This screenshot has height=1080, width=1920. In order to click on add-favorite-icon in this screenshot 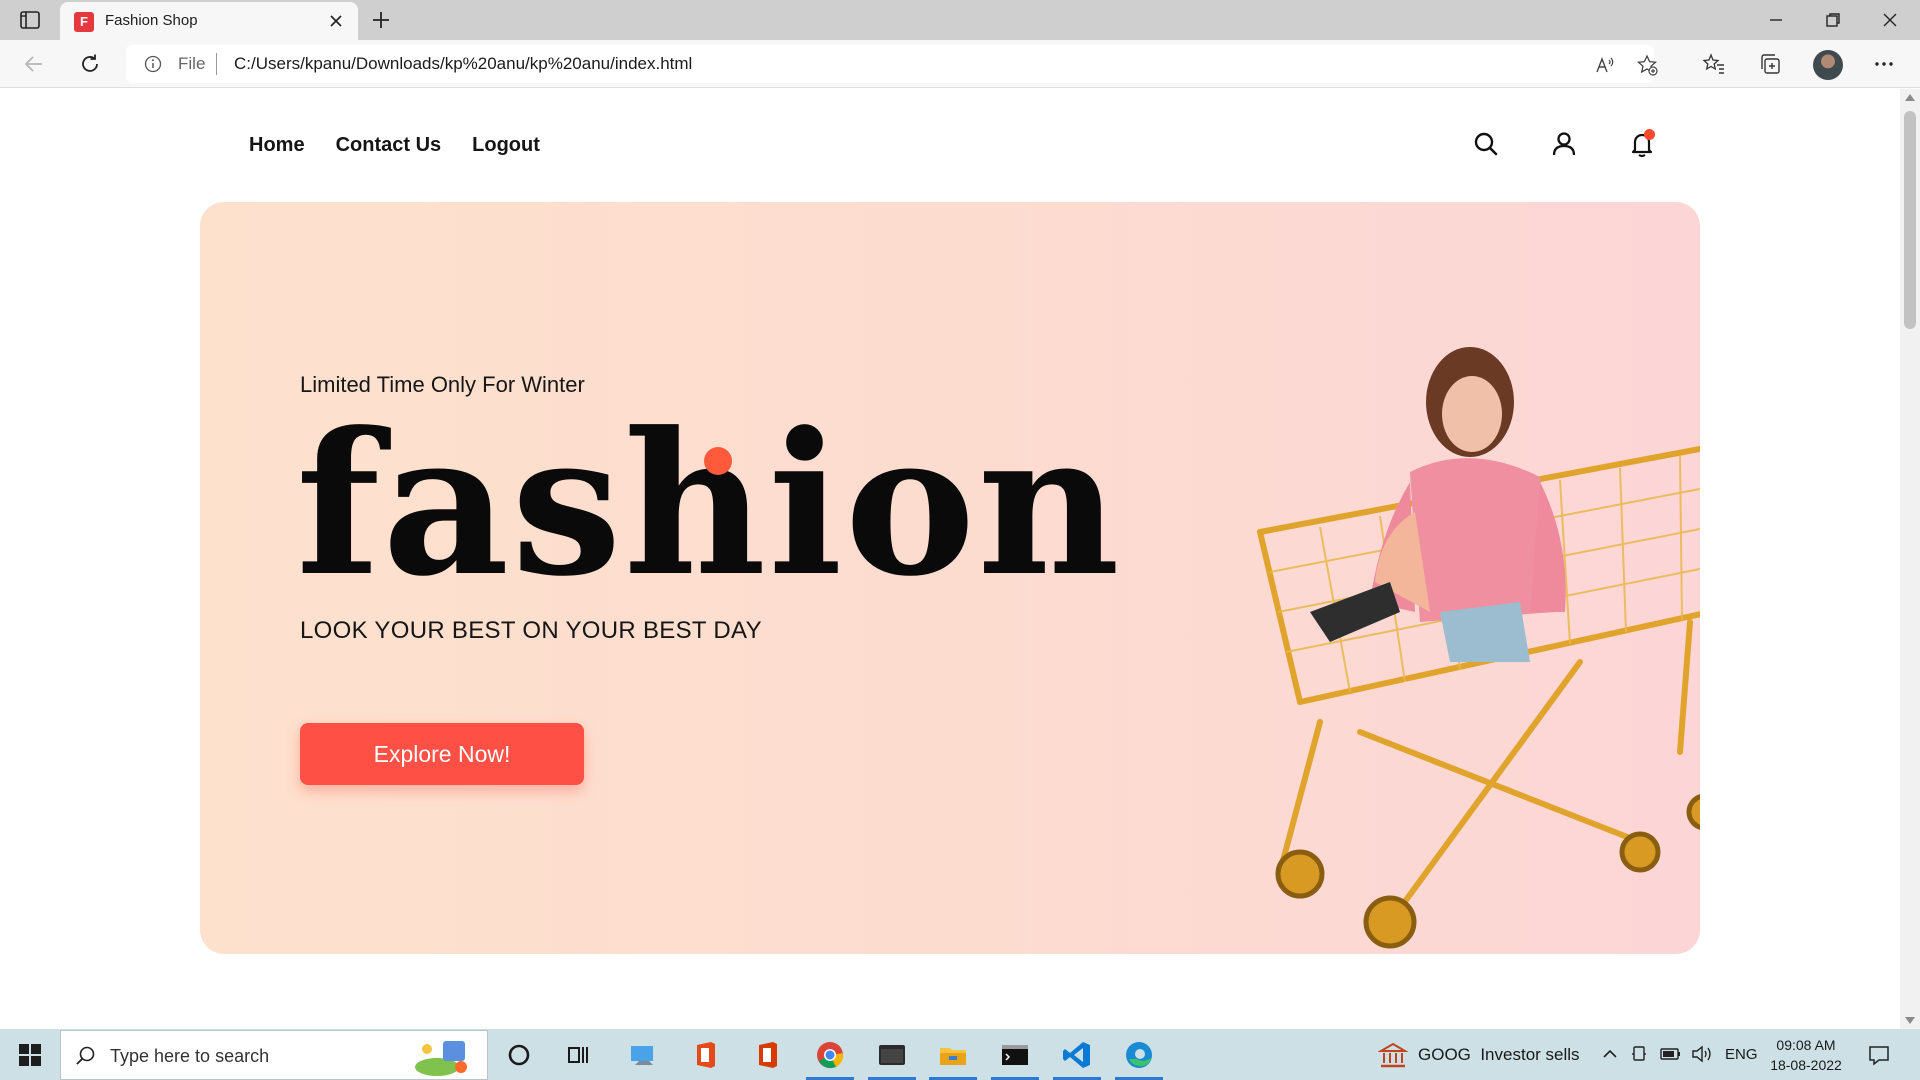, I will do `click(1647, 65)`.